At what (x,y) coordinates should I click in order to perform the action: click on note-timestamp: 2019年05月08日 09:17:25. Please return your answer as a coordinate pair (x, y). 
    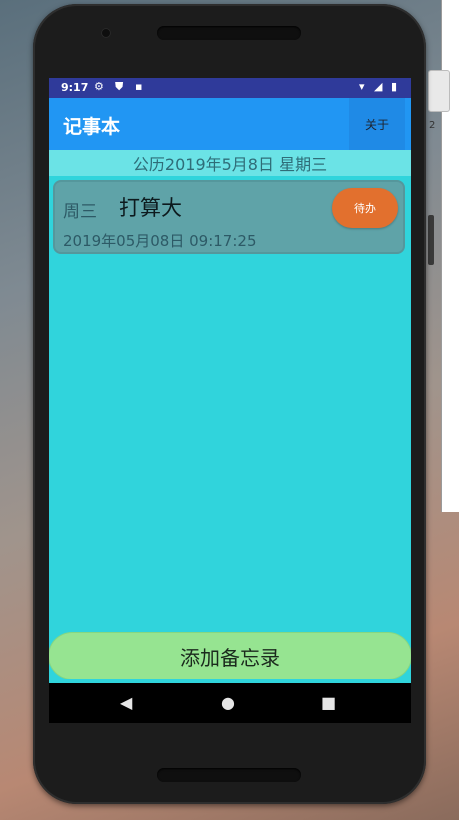
    Looking at the image, I should click on (160, 241).